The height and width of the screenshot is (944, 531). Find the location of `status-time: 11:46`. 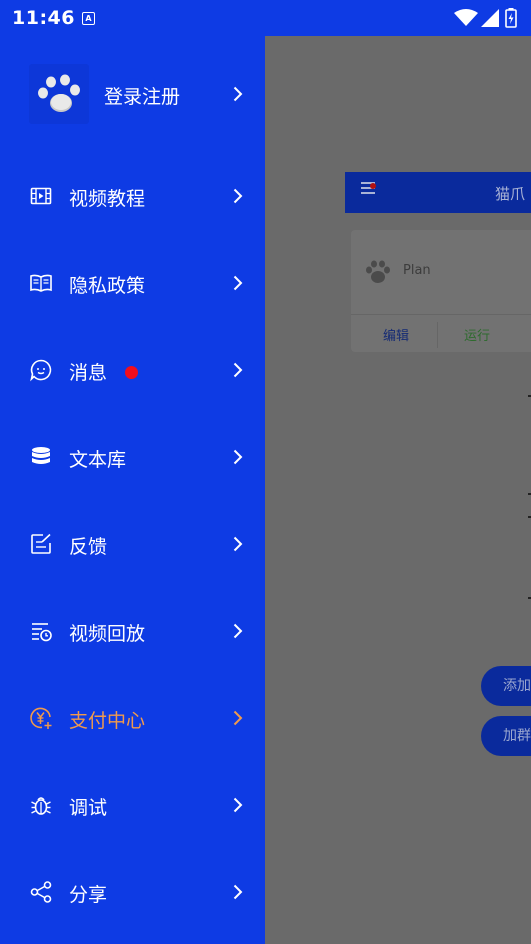

status-time: 11:46 is located at coordinates (43, 18).